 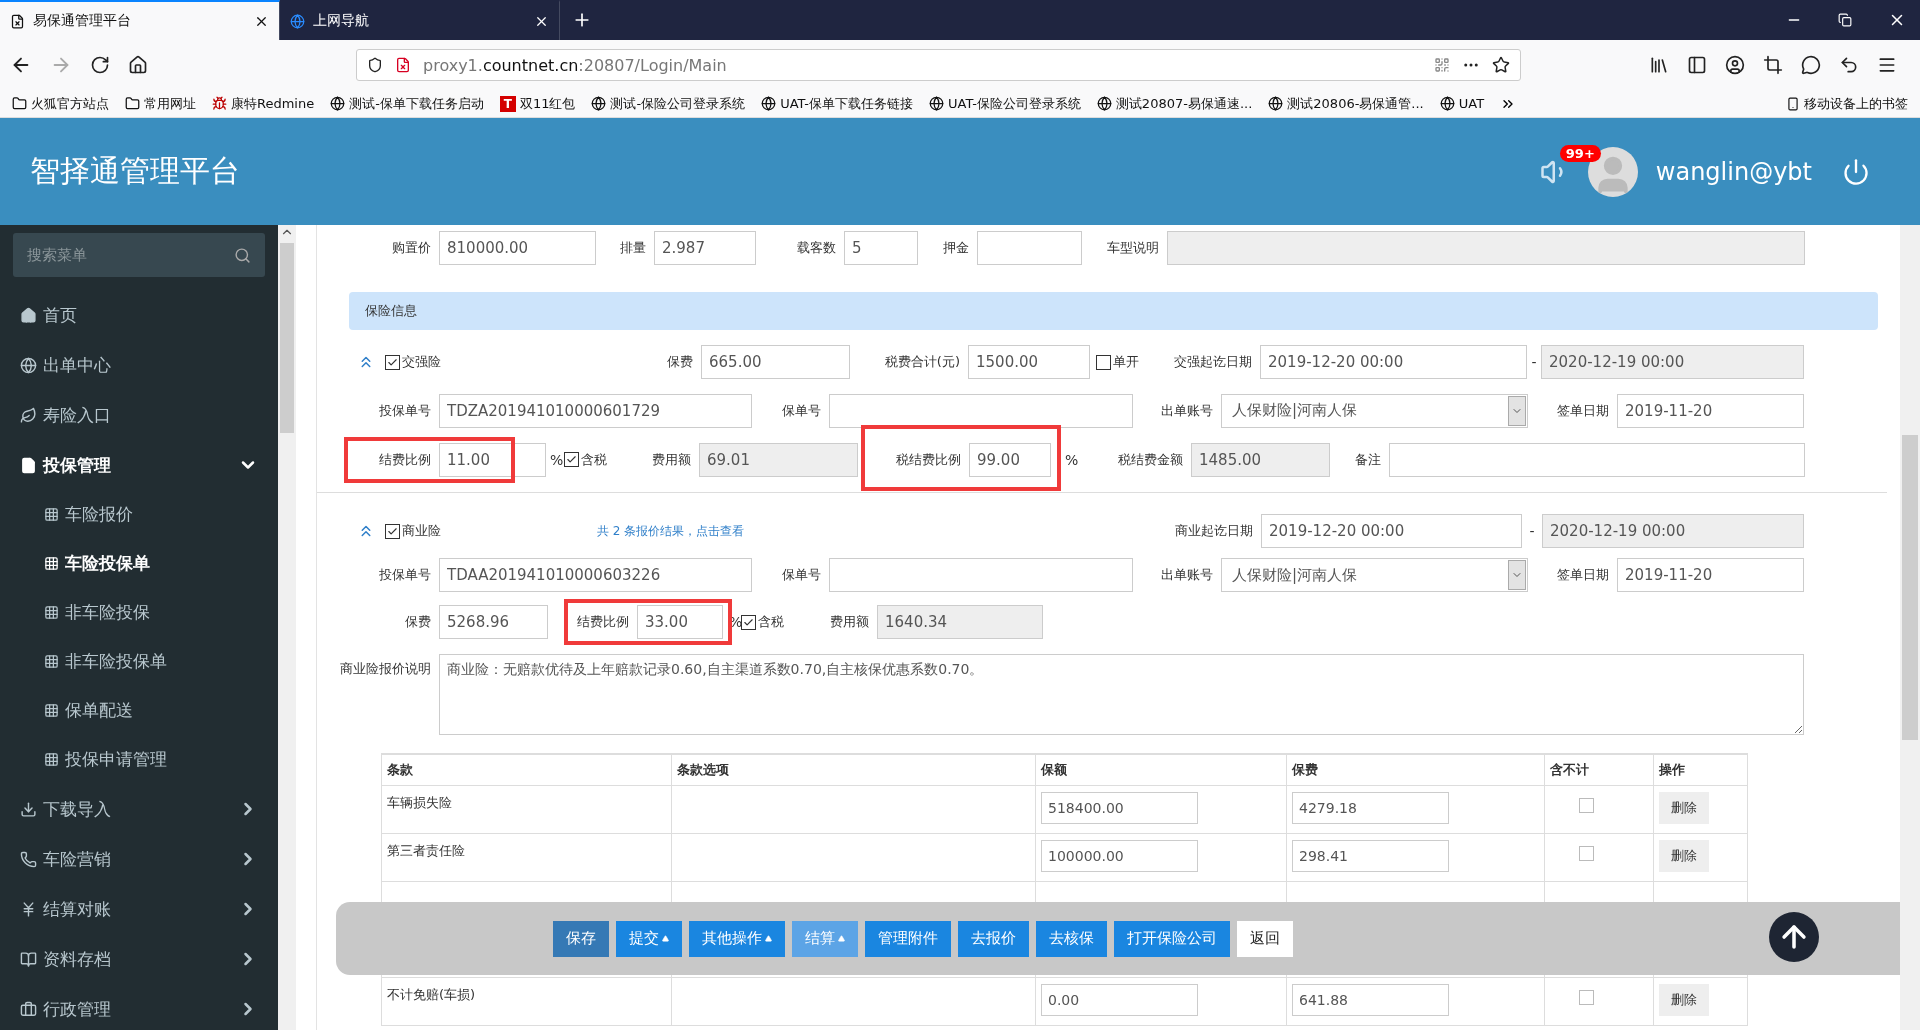 I want to click on bookmark: UAT-保单下载任务链接, so click(x=837, y=103).